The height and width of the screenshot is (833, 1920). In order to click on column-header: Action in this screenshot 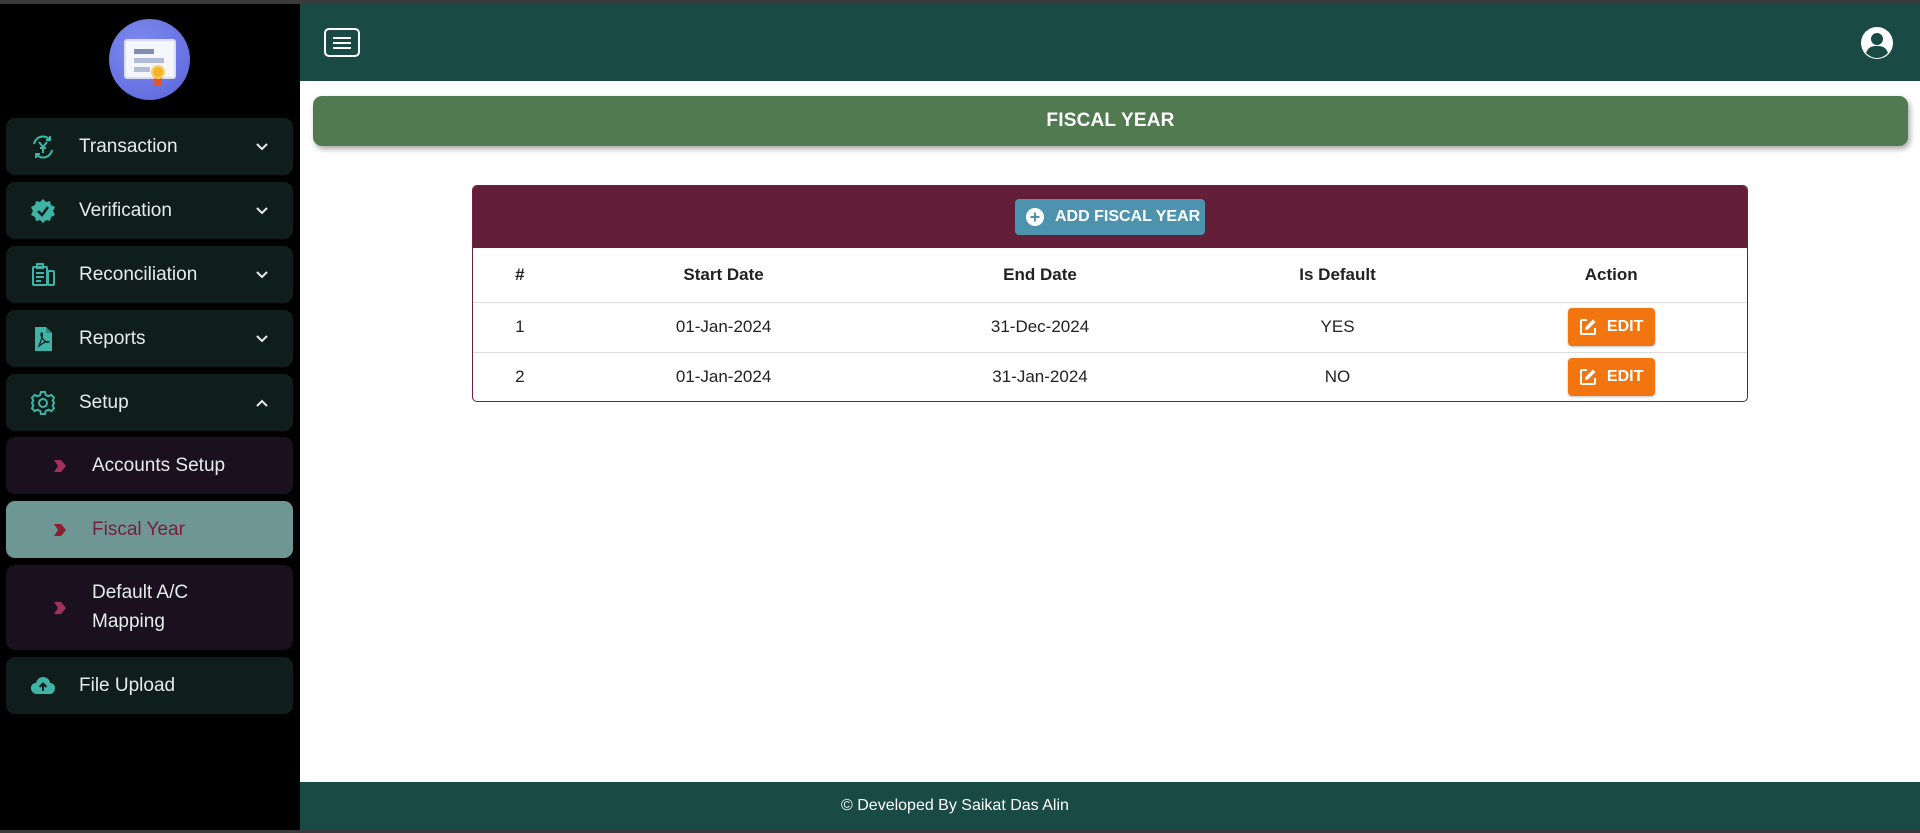, I will do `click(1611, 274)`.